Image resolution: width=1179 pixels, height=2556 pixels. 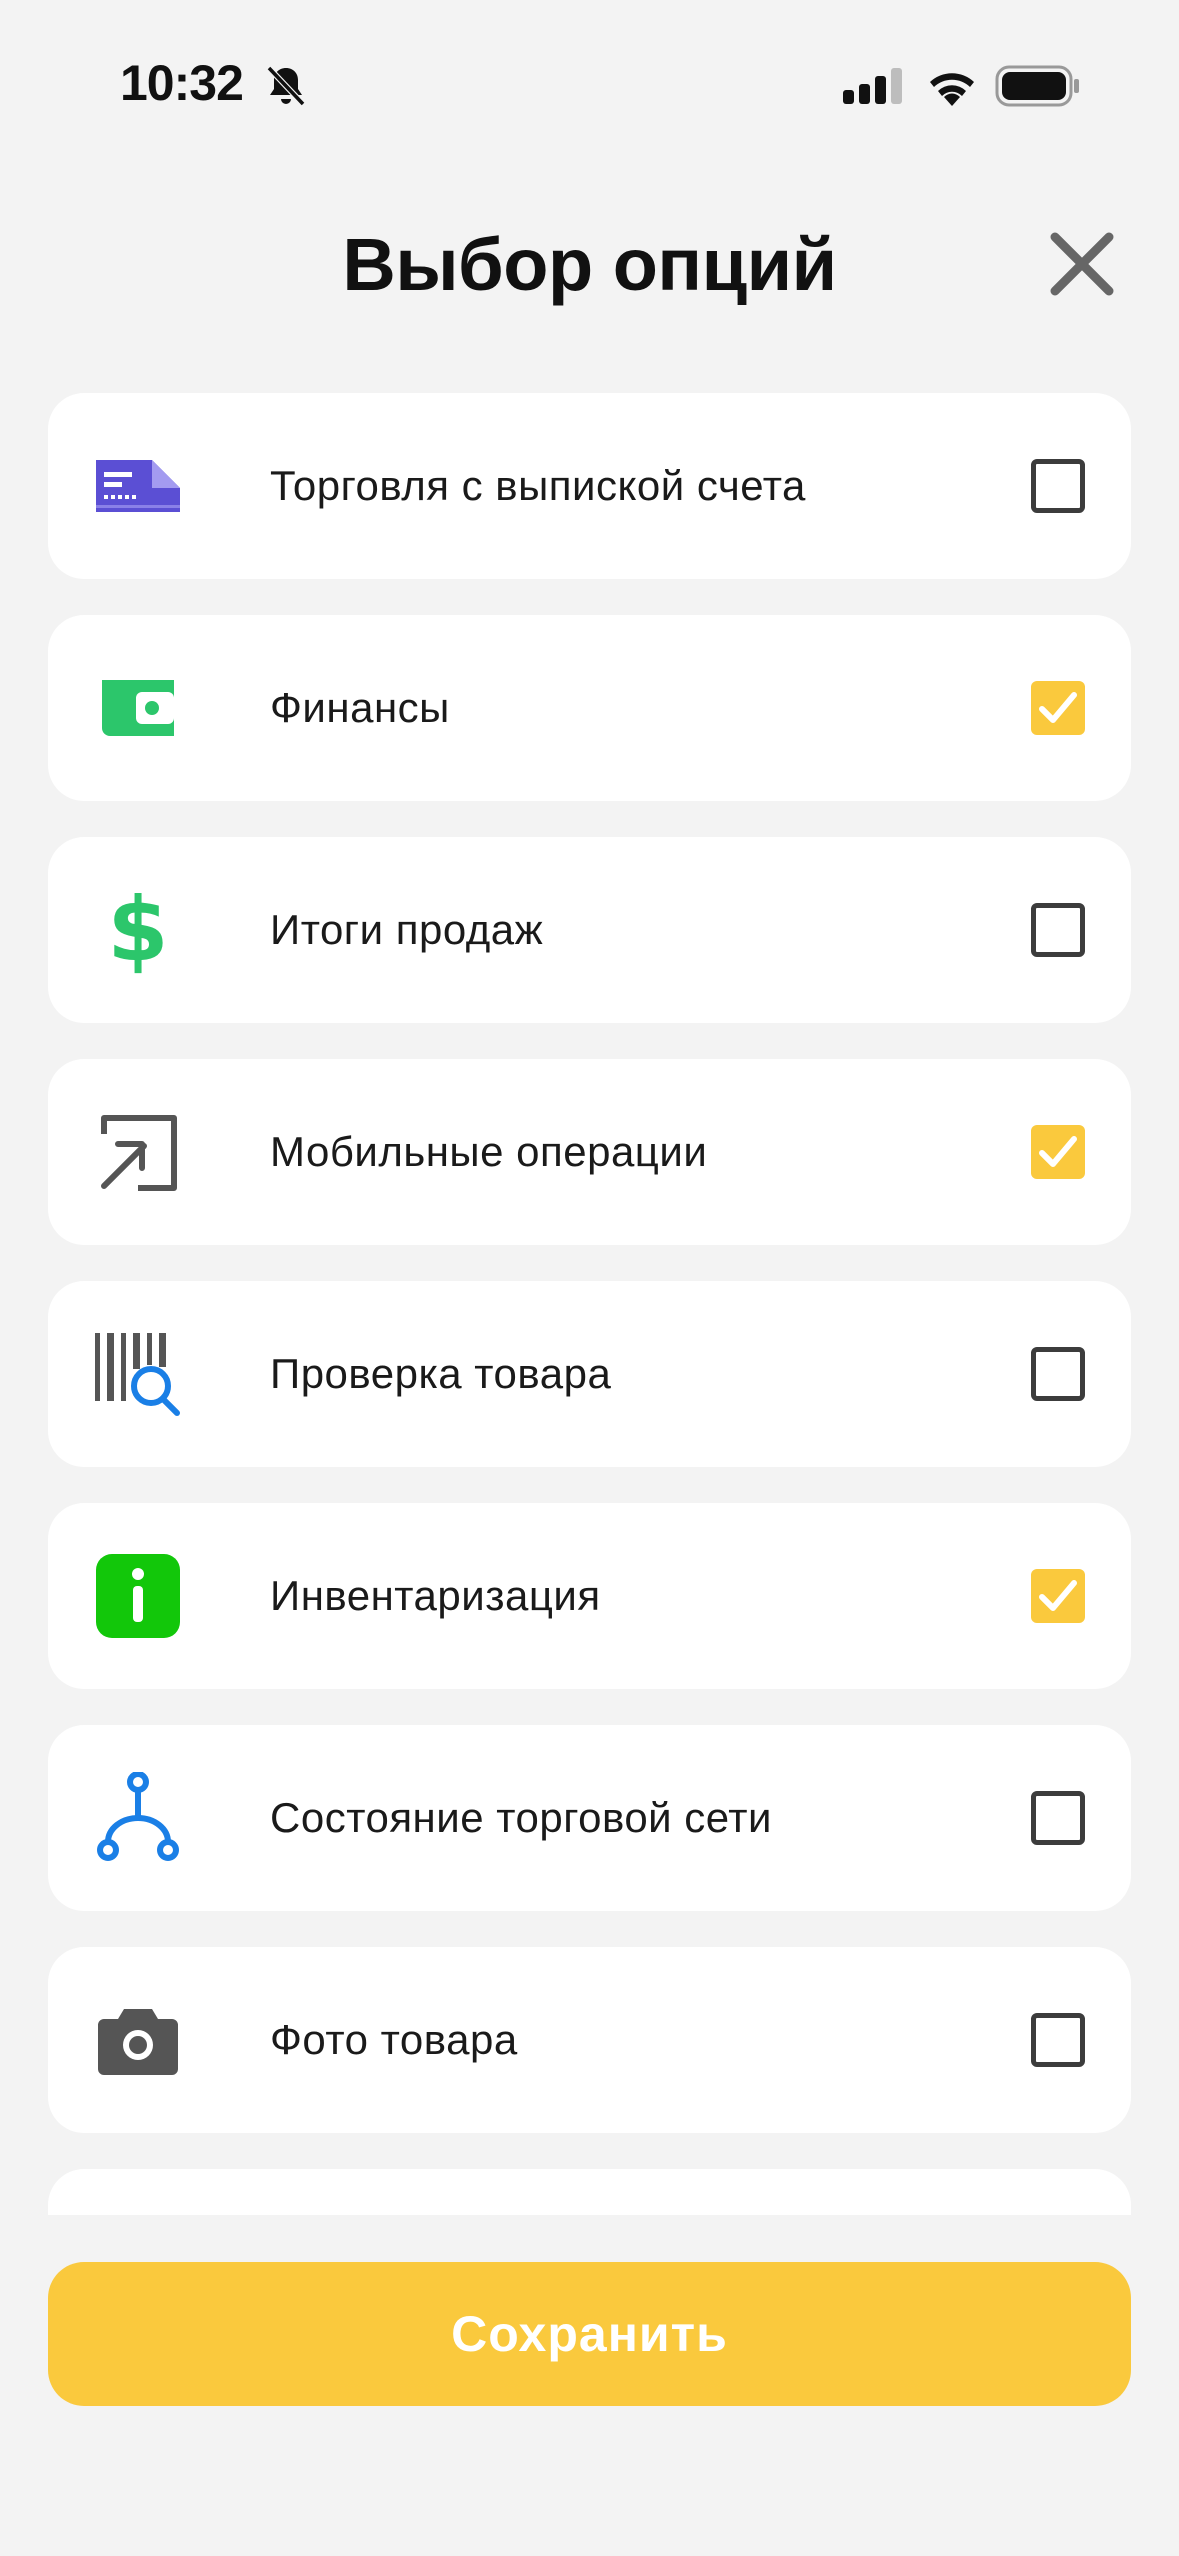 I want to click on option-row: Инвентаризация, so click(x=589, y=1596).